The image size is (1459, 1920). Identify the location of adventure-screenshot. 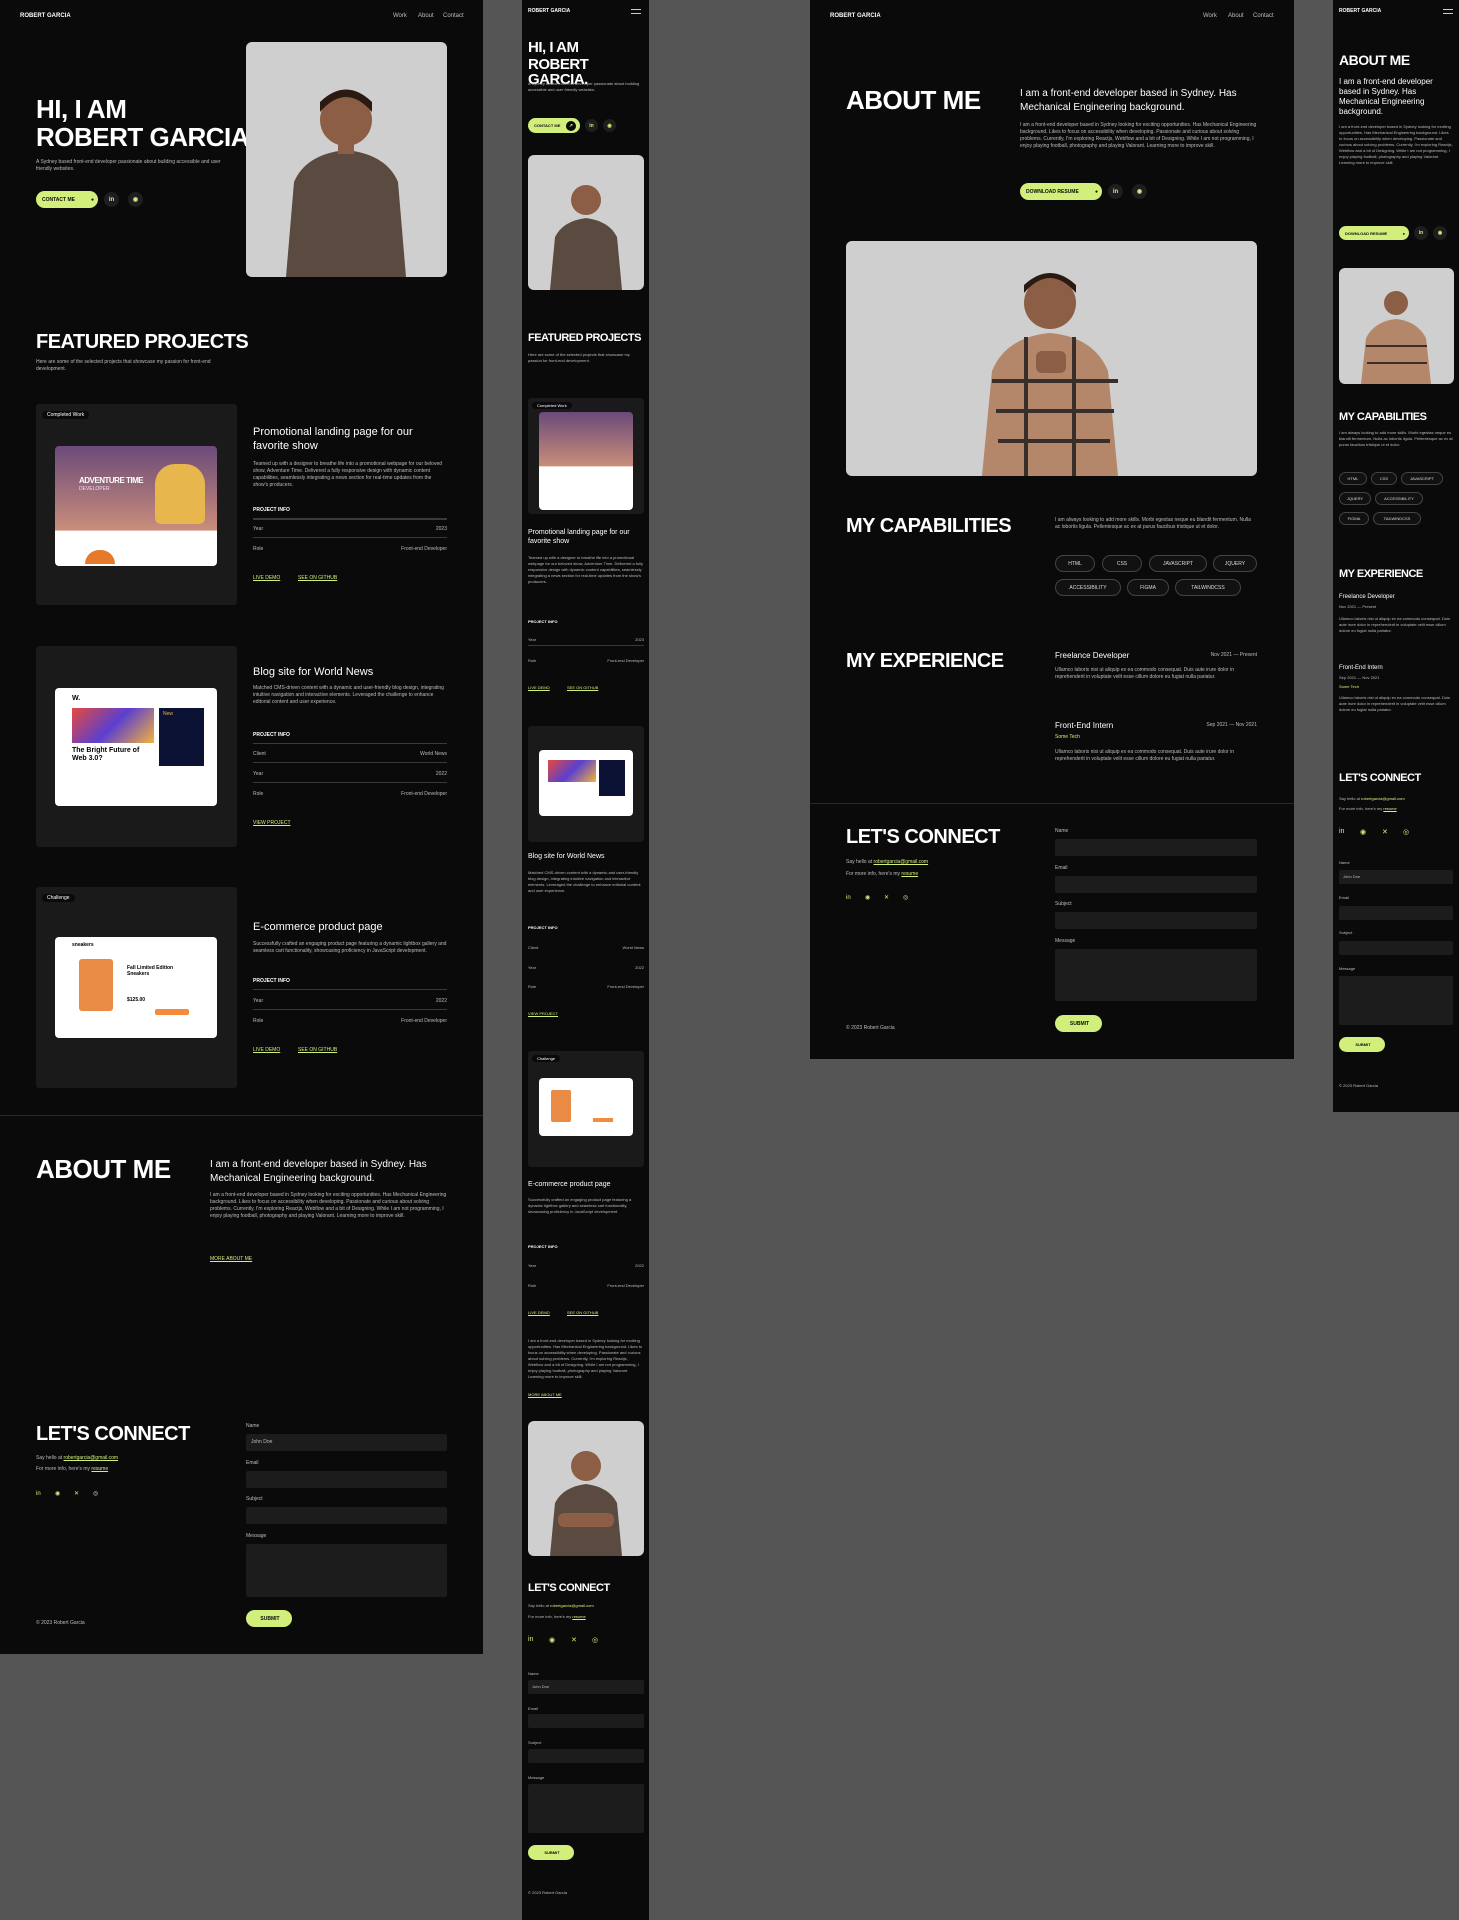
(586, 461).